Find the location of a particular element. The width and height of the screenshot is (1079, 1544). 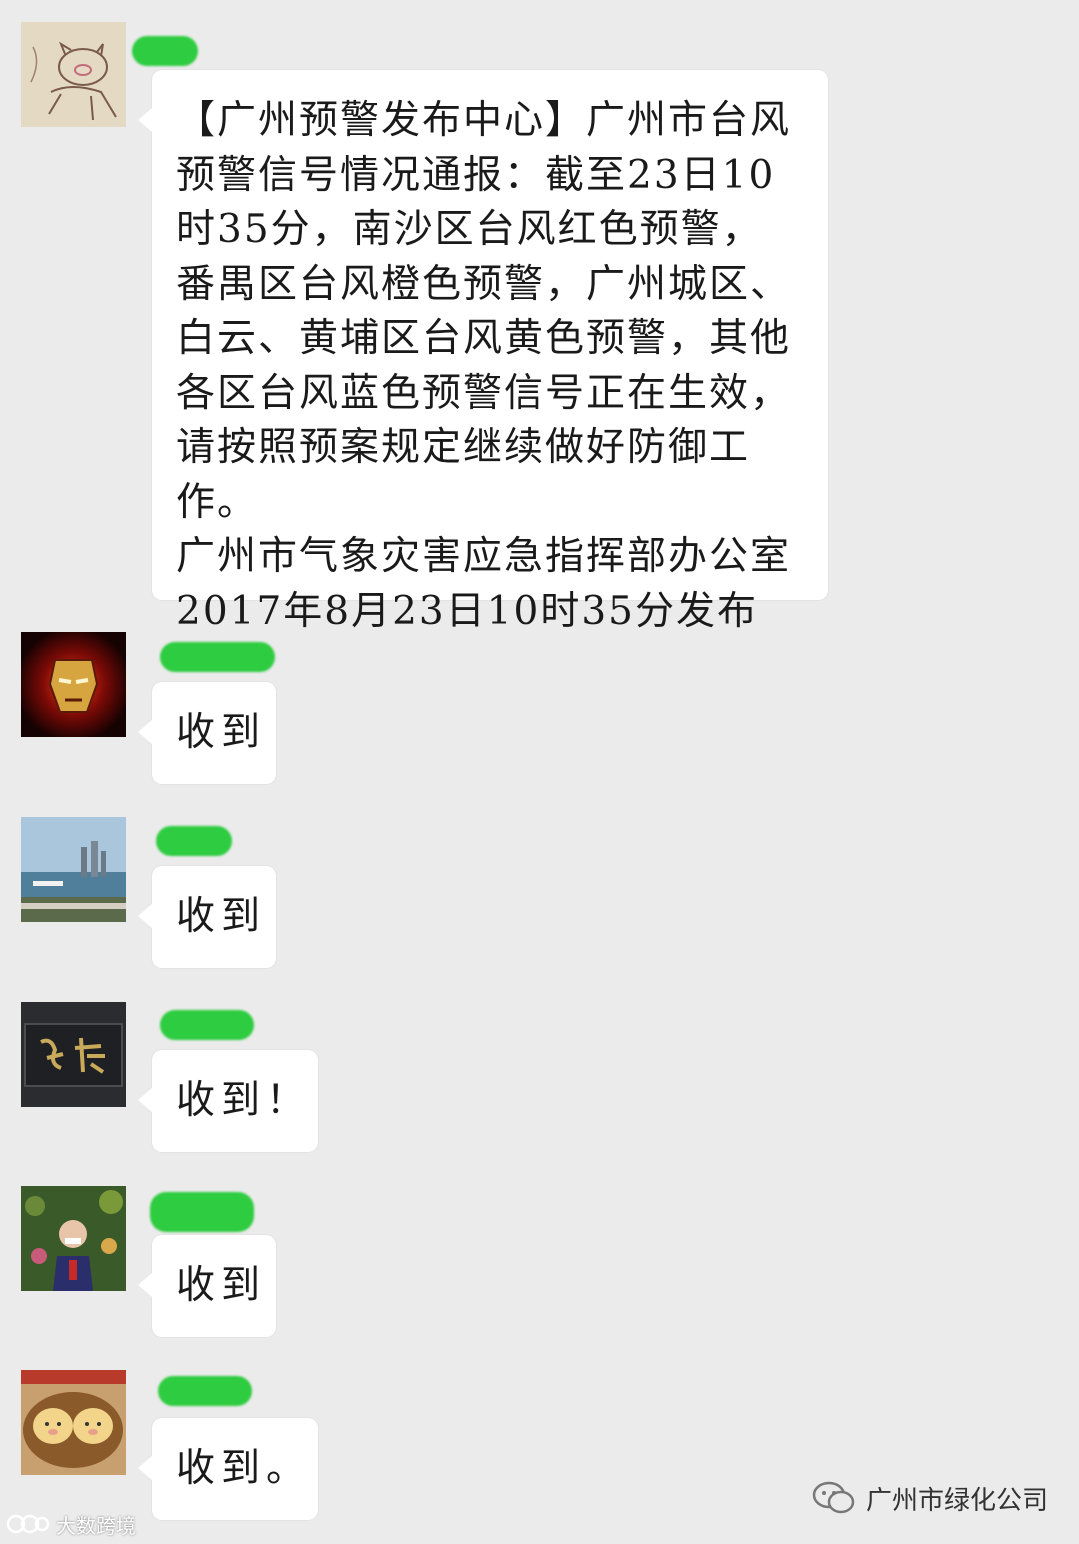

wechat-logo-icon is located at coordinates (833, 1497).